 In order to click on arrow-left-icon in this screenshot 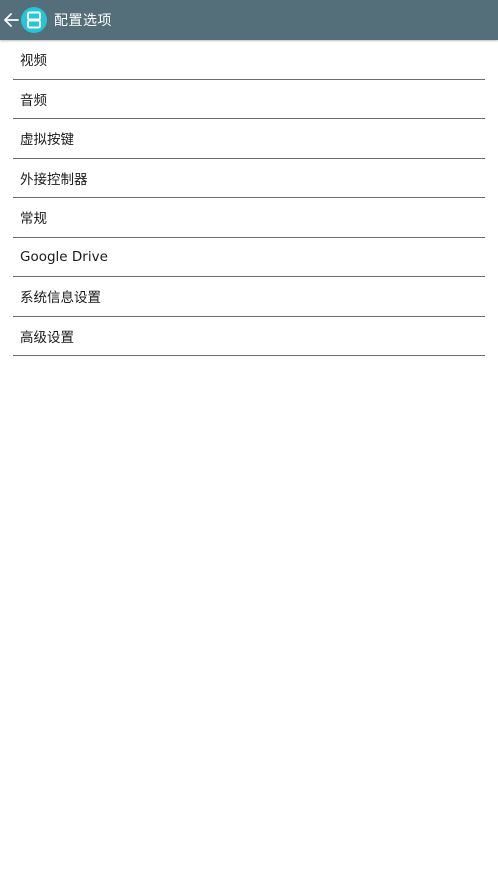, I will do `click(11, 20)`.